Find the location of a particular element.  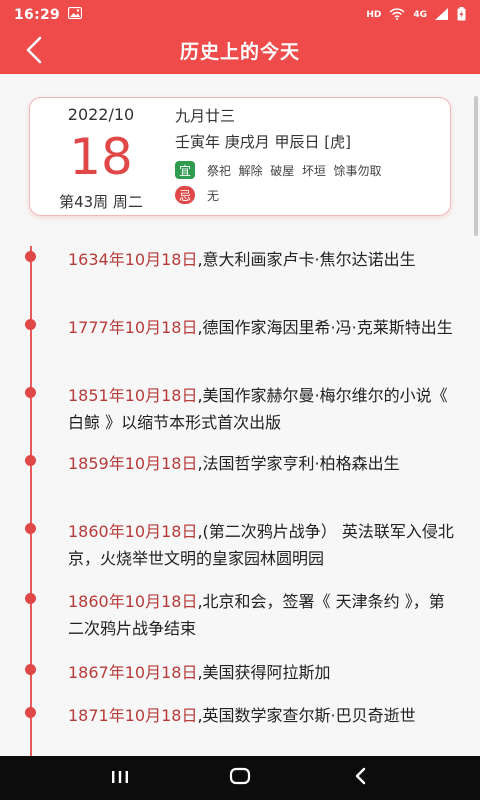

home-icon is located at coordinates (240, 778).